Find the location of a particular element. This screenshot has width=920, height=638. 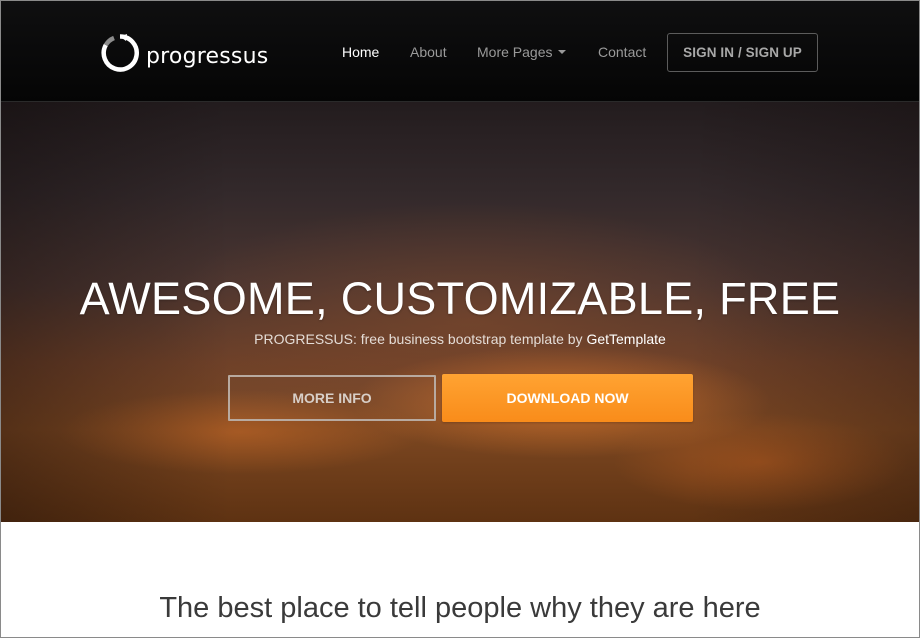

nav-link-more-pages-label: More Pages is located at coordinates (515, 52).